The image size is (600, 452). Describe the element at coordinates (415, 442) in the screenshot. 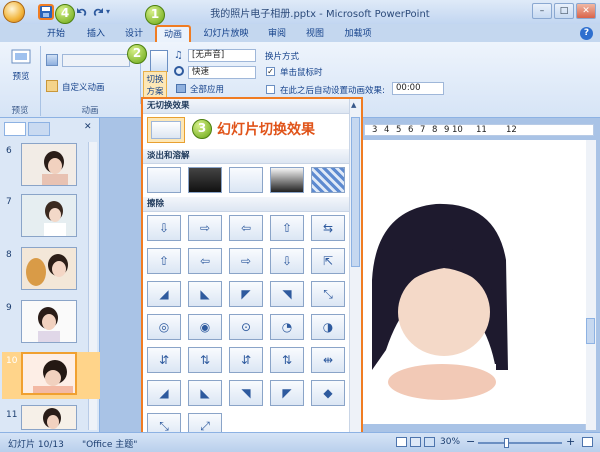

I see `view-sorter-icon` at that location.